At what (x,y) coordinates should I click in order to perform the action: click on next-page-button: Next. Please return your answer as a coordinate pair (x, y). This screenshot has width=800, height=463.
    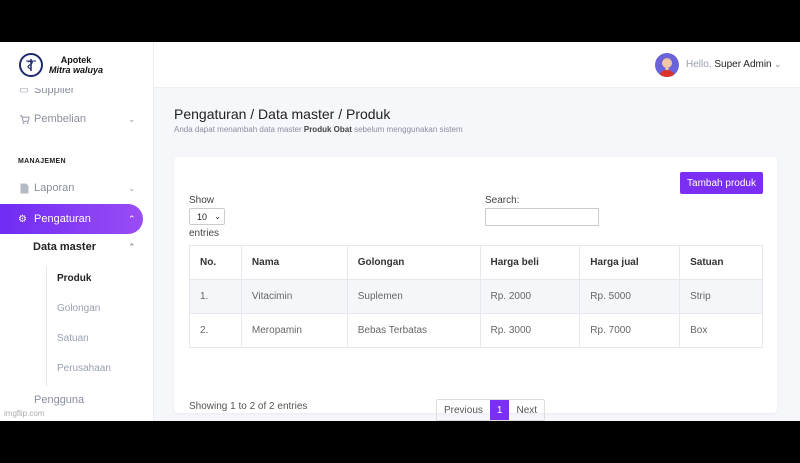
    Looking at the image, I should click on (526, 410).